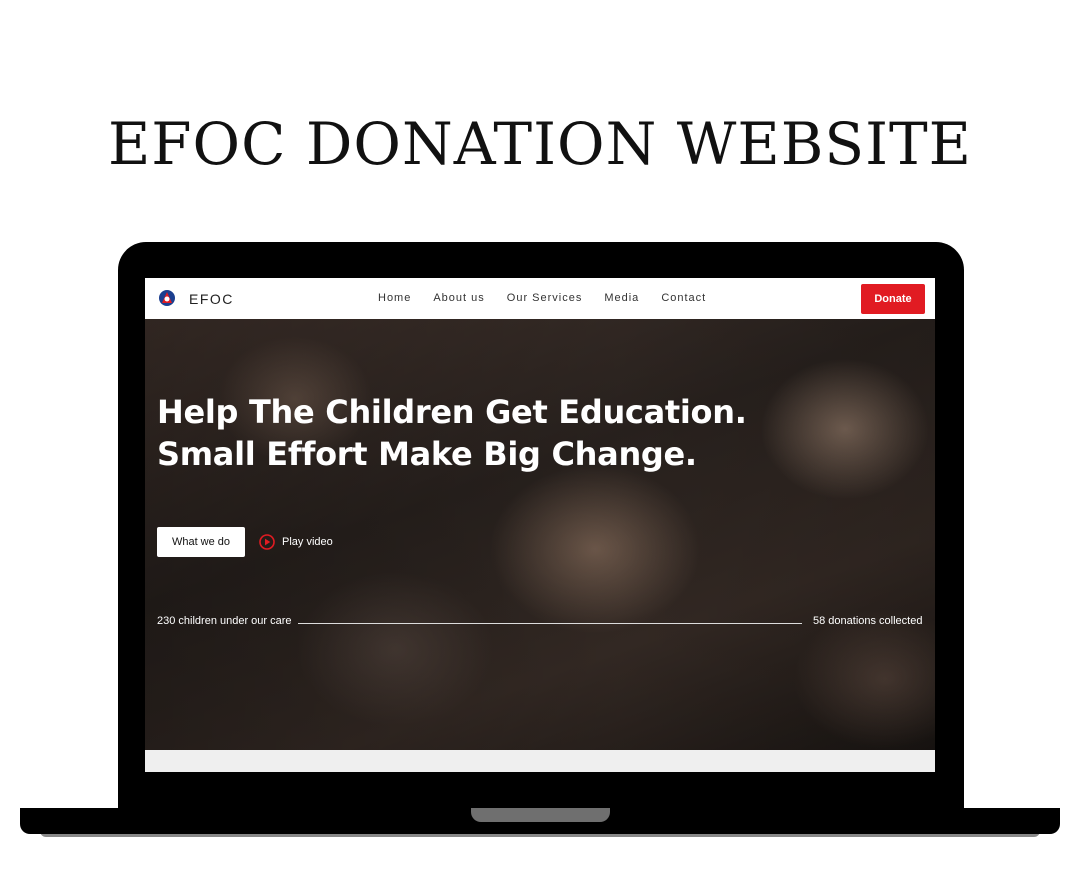 The image size is (1080, 896). Describe the element at coordinates (868, 621) in the screenshot. I see `donations-count-stat: 58 donations collected` at that location.